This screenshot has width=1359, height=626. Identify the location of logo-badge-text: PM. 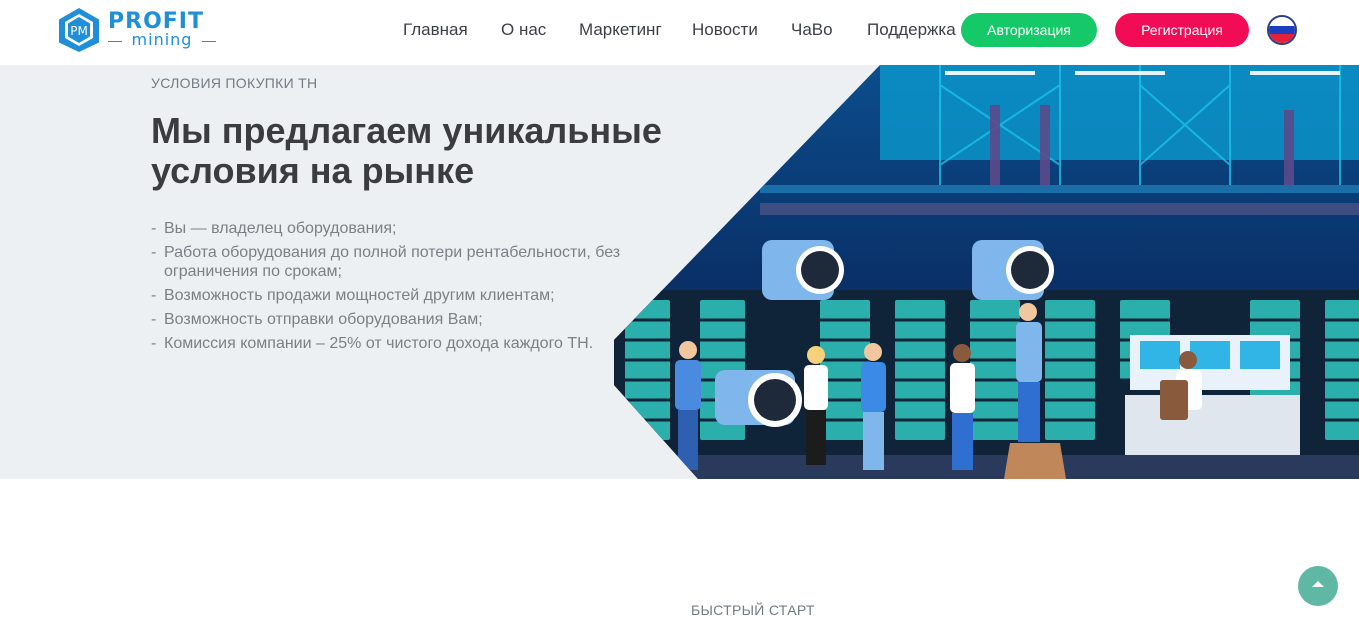
(79, 31).